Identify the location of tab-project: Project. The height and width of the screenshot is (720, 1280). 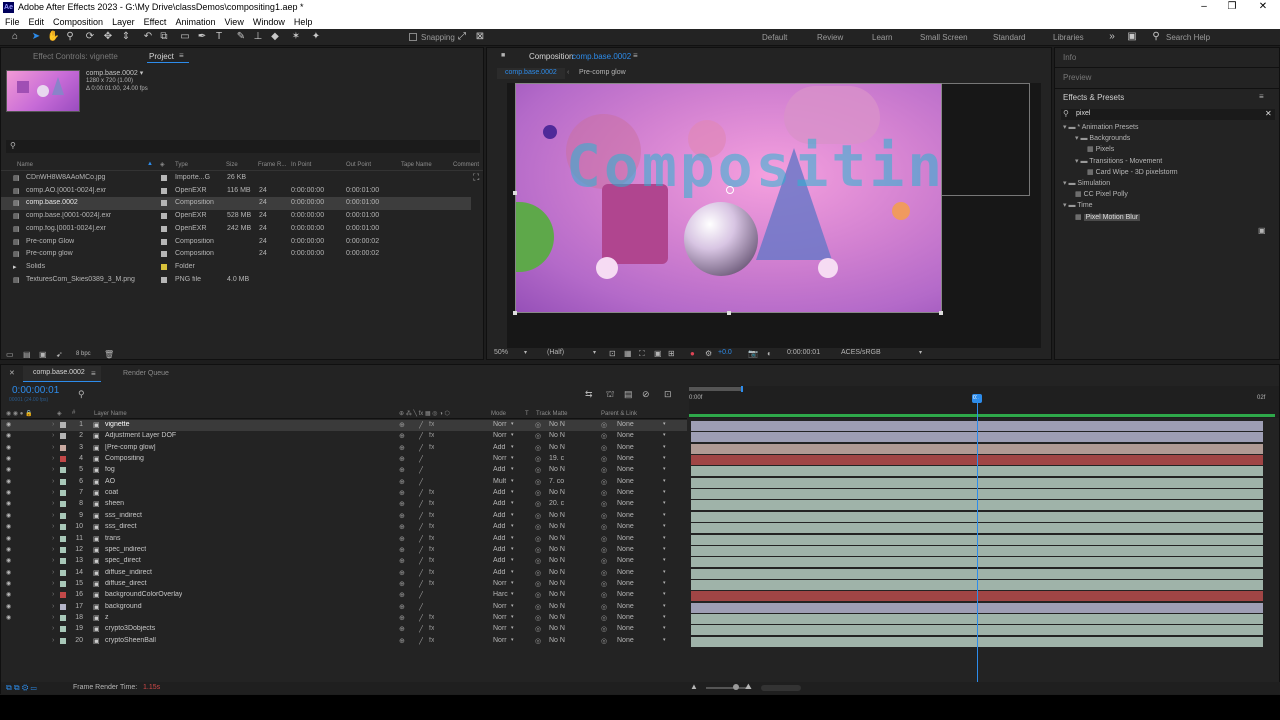
(161, 56).